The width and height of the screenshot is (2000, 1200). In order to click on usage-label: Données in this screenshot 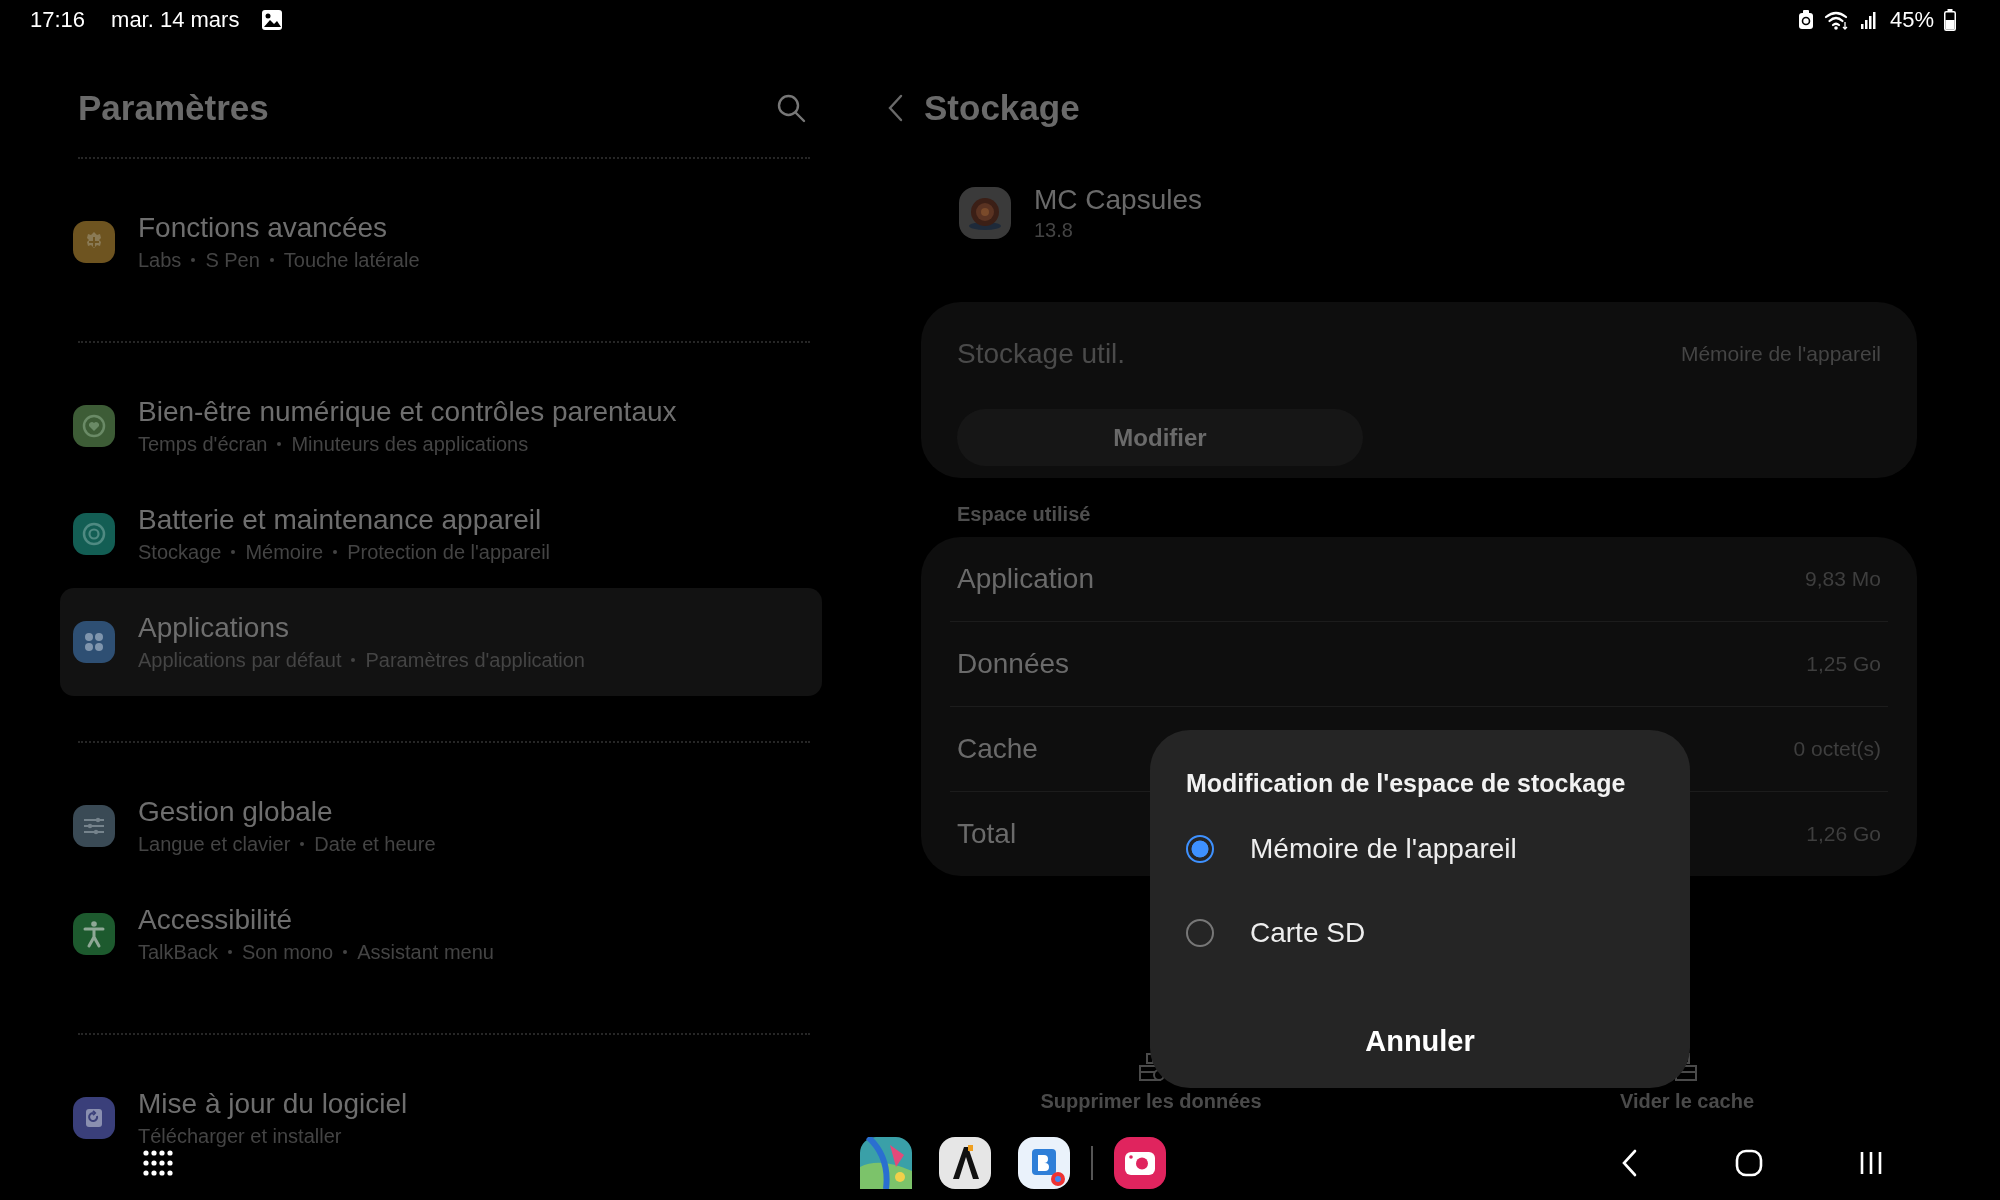, I will do `click(1013, 664)`.